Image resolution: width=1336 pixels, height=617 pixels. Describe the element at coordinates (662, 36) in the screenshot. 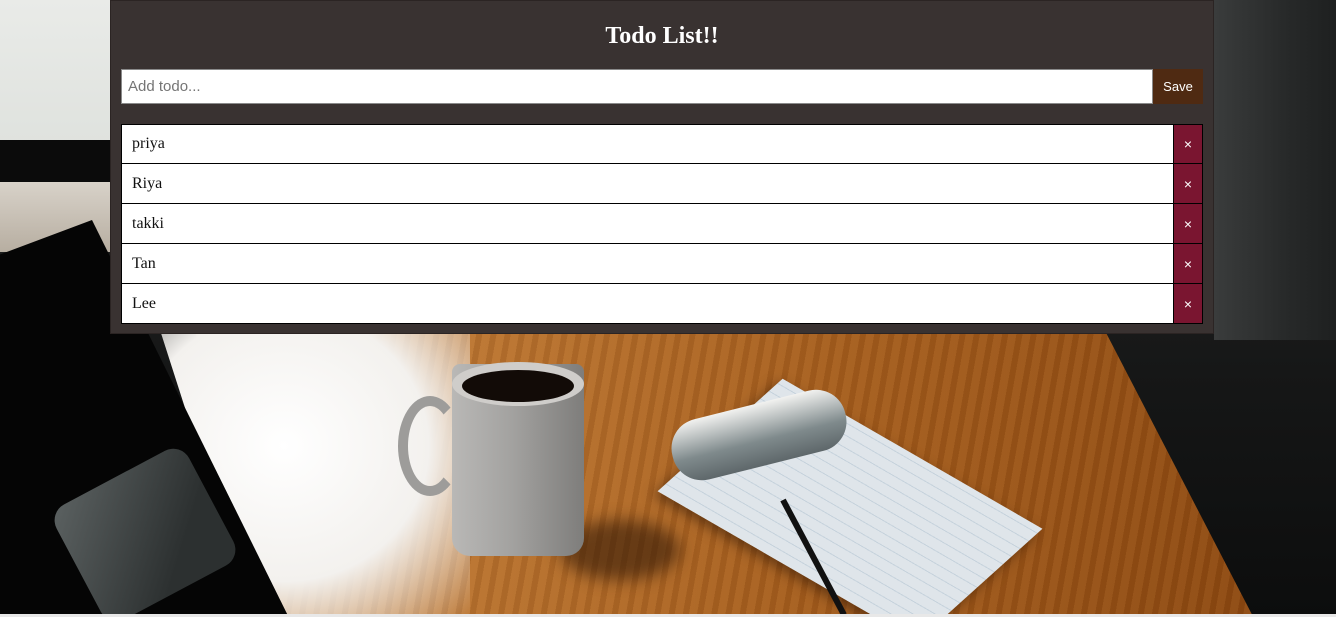

I see `app-title: Todo List!!` at that location.